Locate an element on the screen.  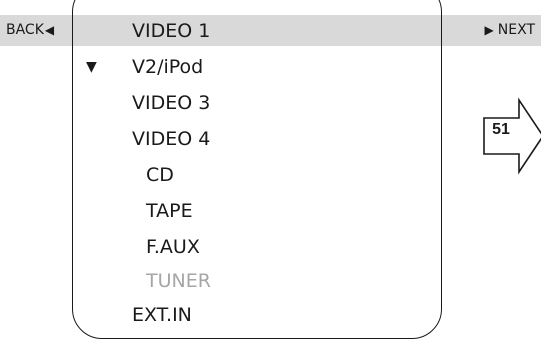
menu-item-ext-in: EXT.IN is located at coordinates (162, 315).